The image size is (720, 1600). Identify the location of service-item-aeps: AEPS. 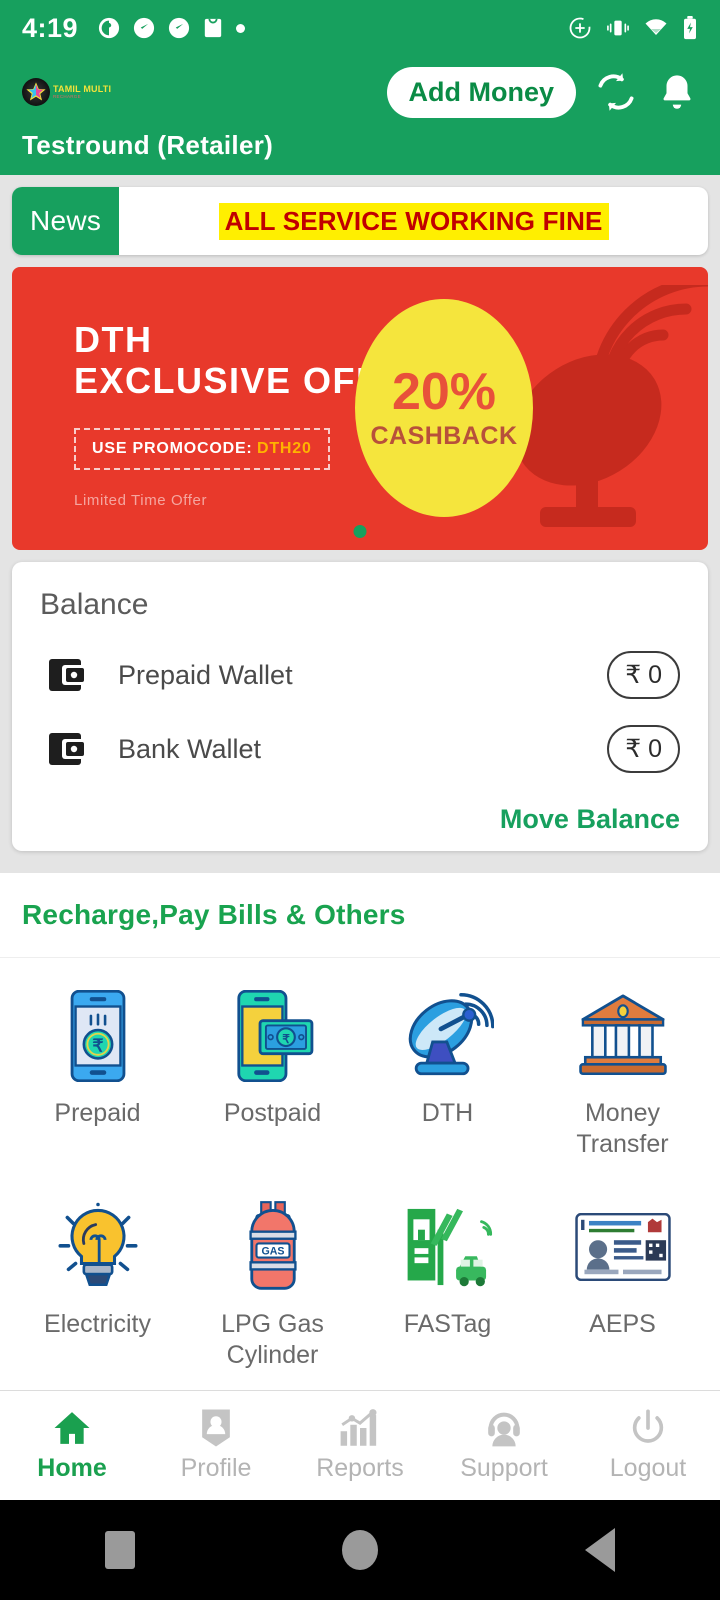
(622, 1289).